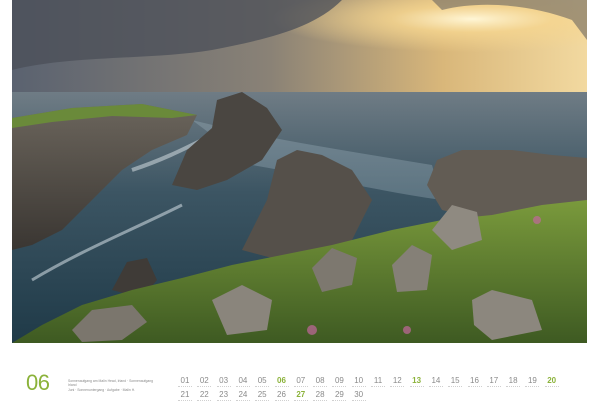  I want to click on calendar-day: 19, so click(532, 382).